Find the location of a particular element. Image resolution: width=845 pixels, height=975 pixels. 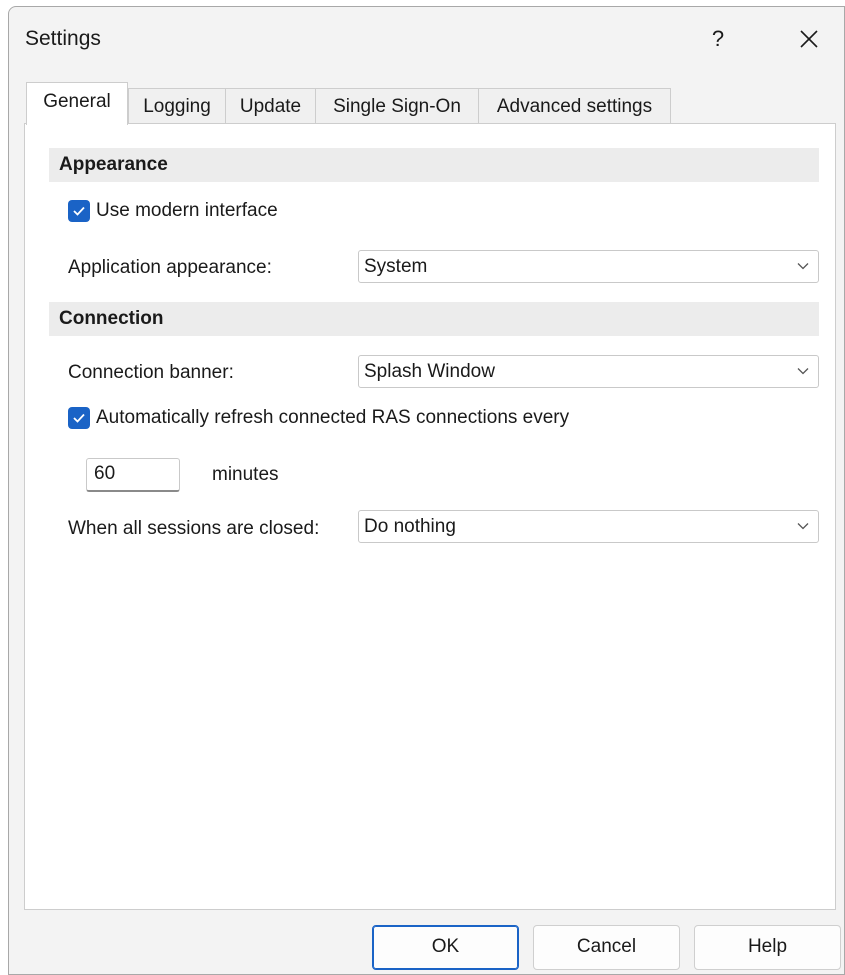

connection-banner-value: Splash Window is located at coordinates (429, 371).